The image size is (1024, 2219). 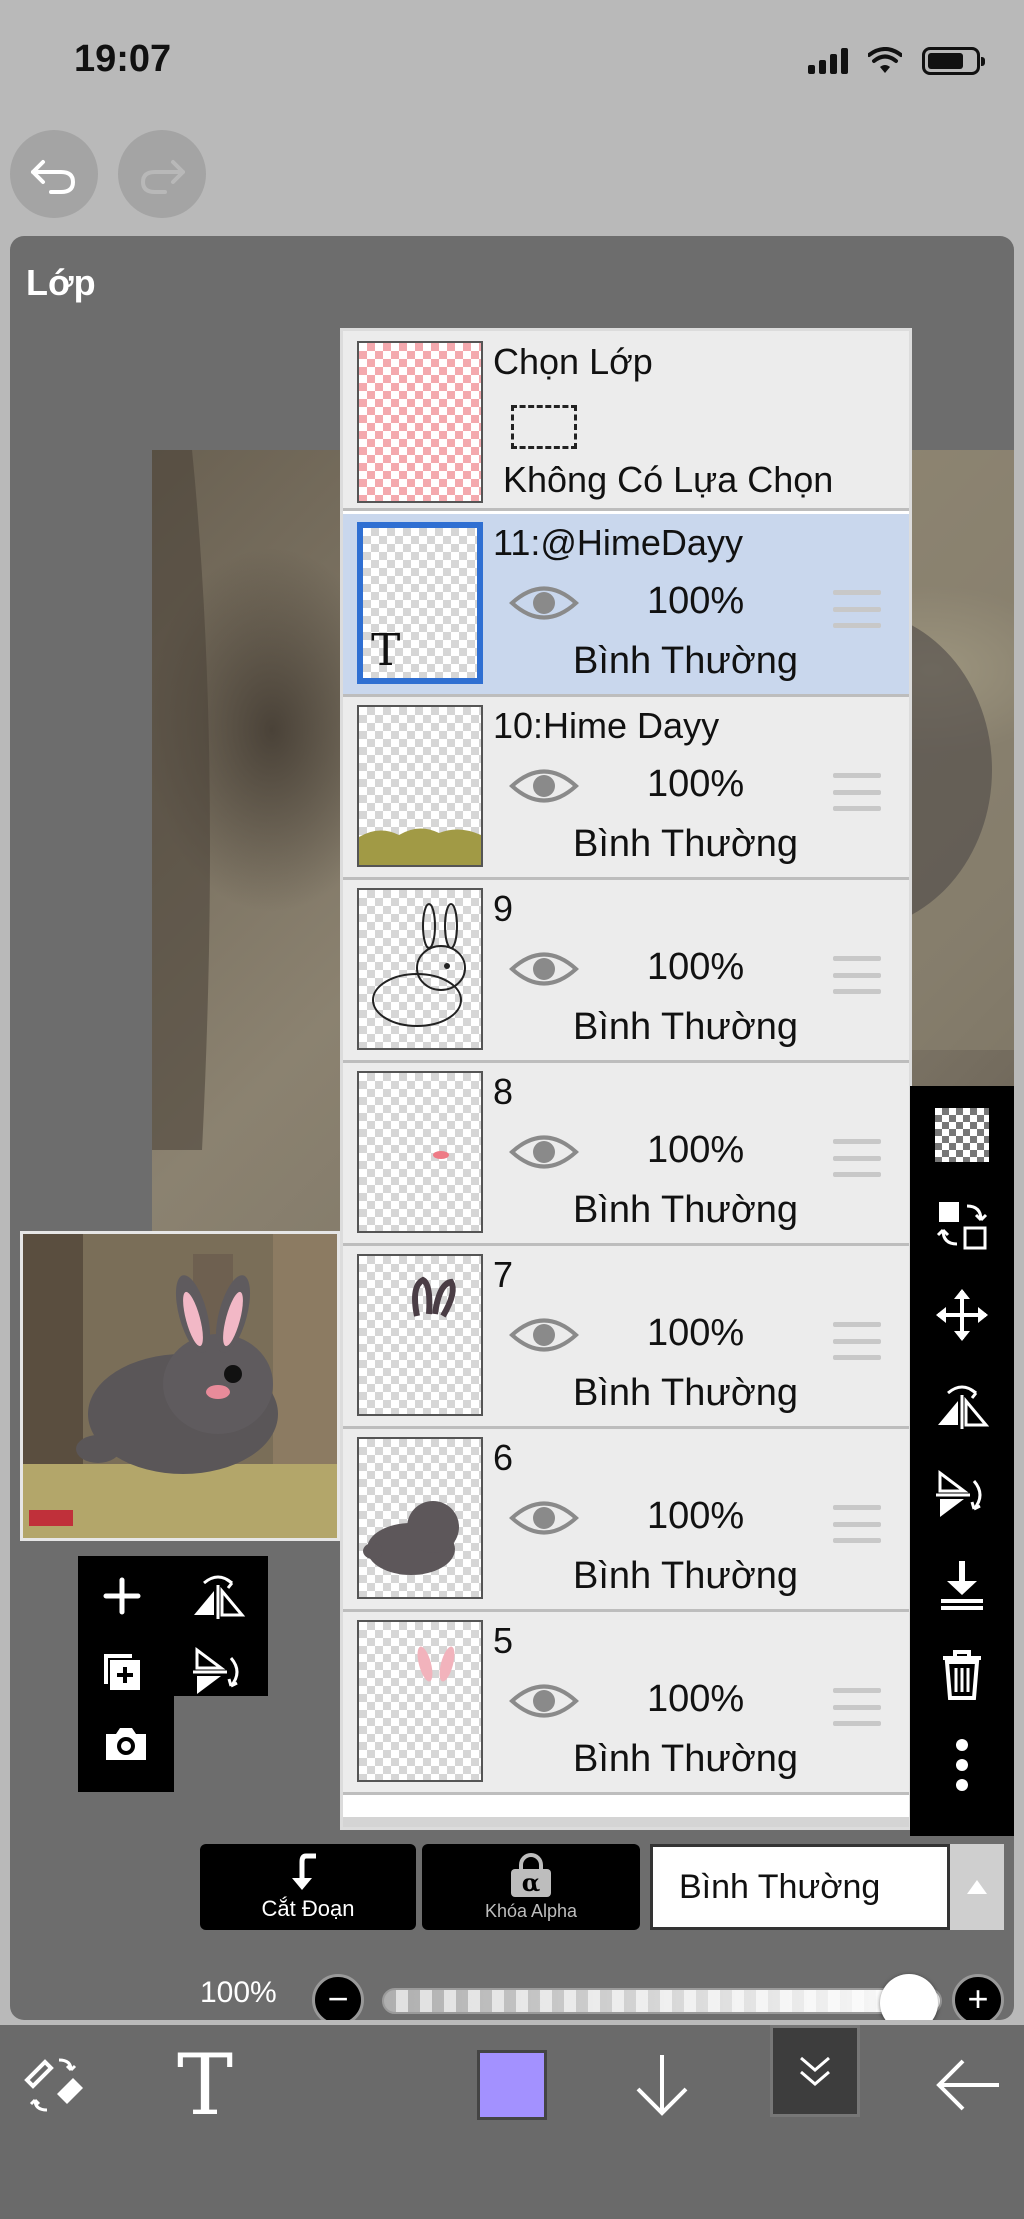 I want to click on add-layer-button, so click(x=122, y=1596).